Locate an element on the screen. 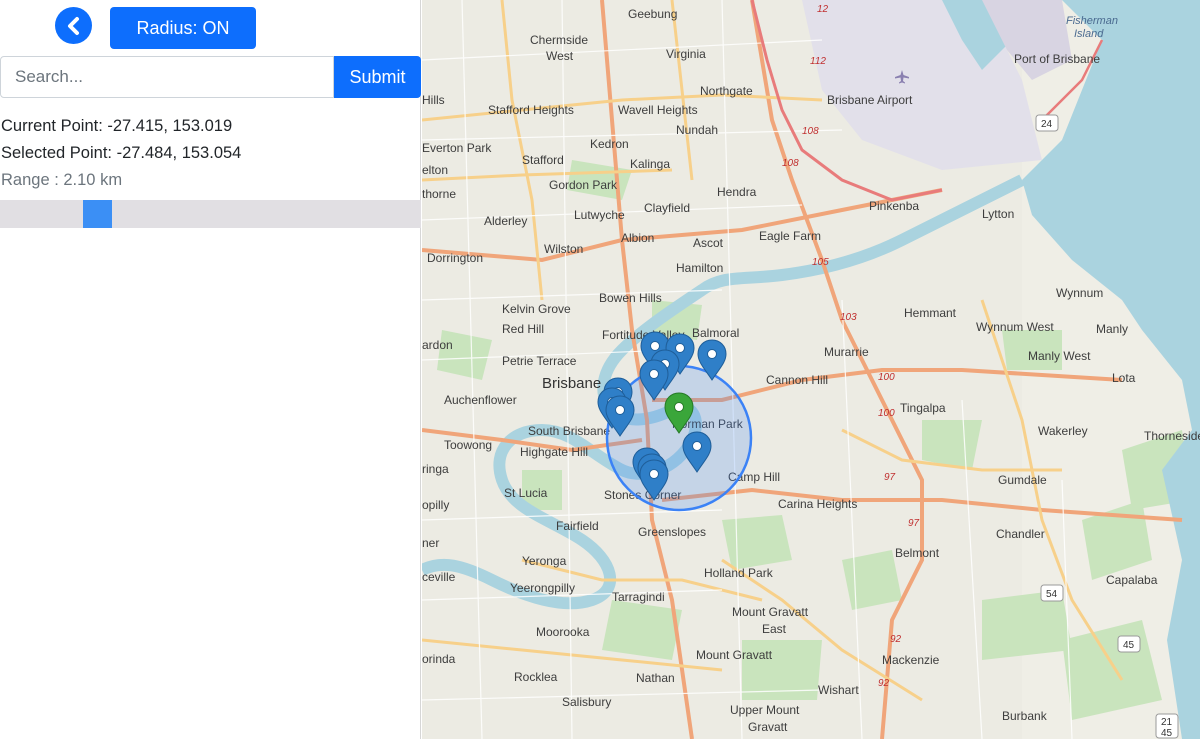 Image resolution: width=1200 pixels, height=739 pixels. svg-text: Hemmant is located at coordinates (930, 313).